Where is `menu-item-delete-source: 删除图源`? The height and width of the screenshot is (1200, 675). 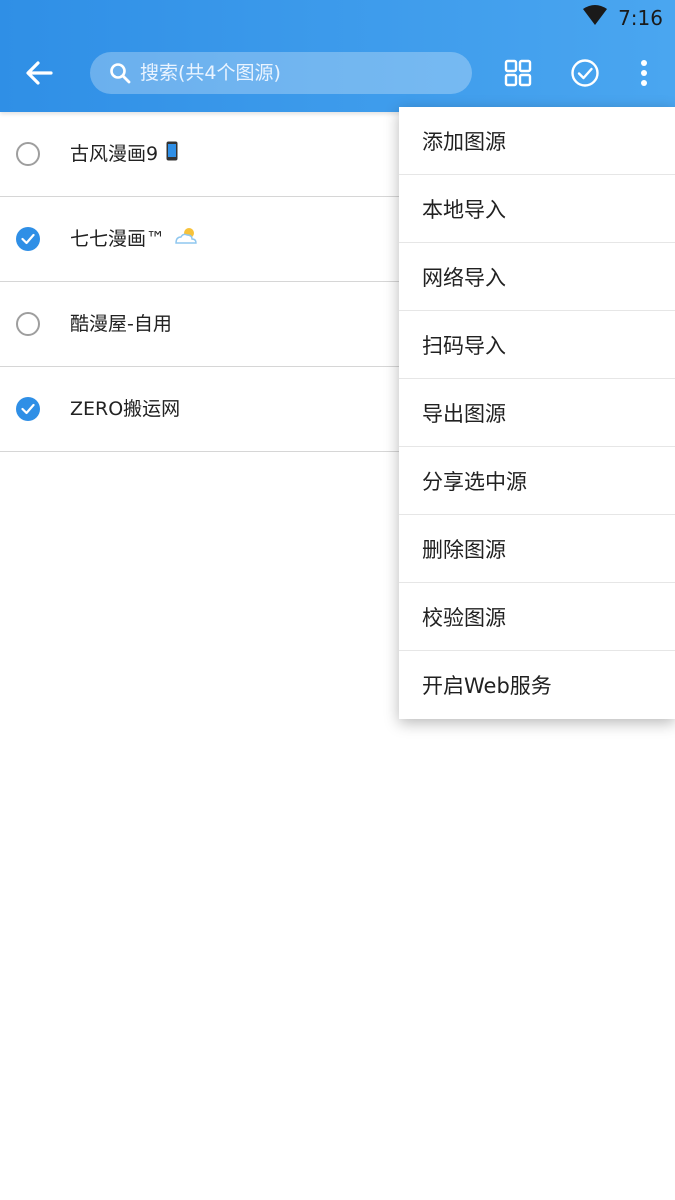
menu-item-delete-source: 删除图源 is located at coordinates (537, 549).